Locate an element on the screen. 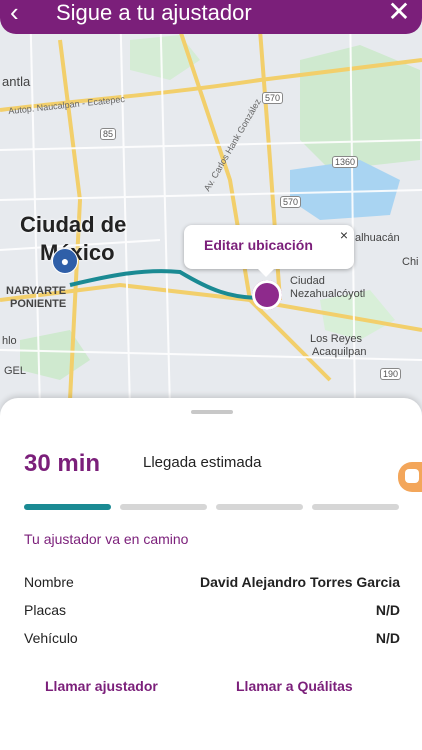 Image resolution: width=422 pixels, height=750 pixels. chat-icon is located at coordinates (412, 476).